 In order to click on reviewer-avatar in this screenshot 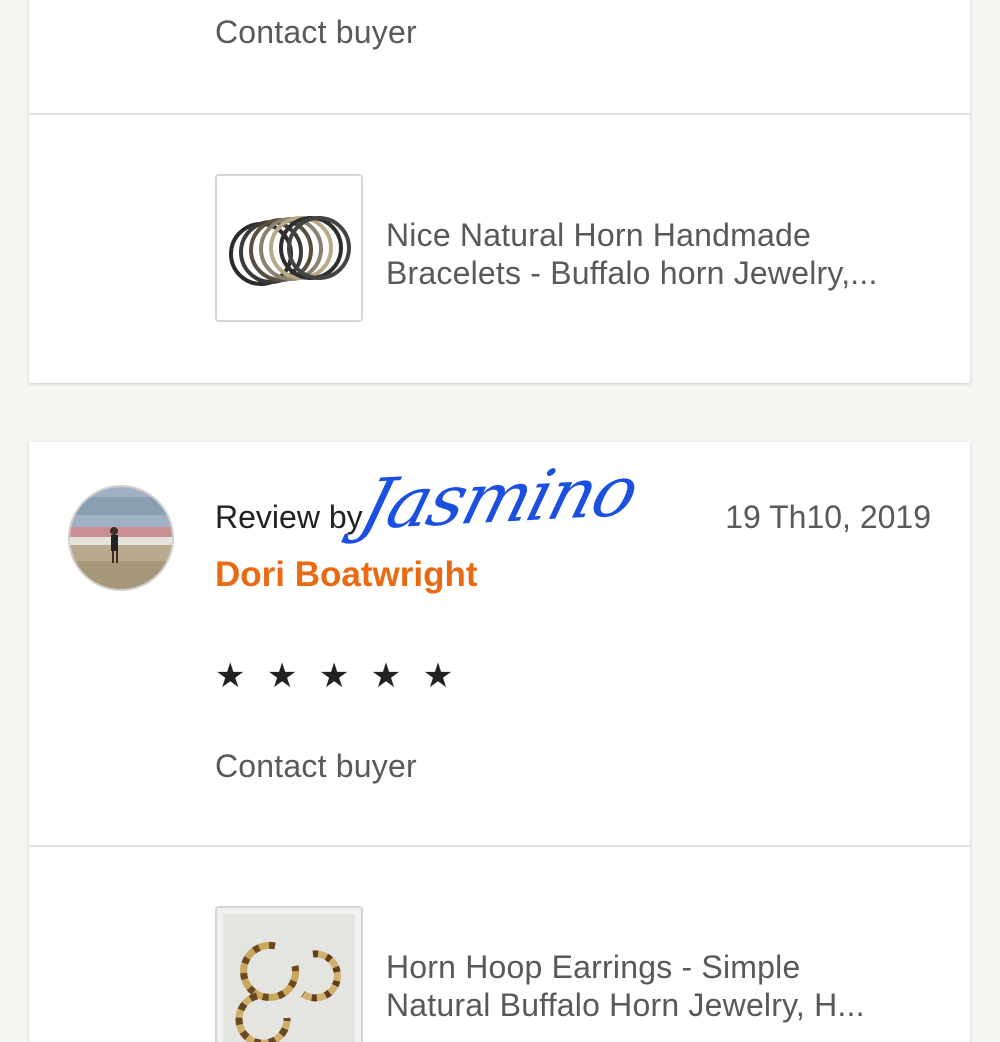, I will do `click(121, 538)`.